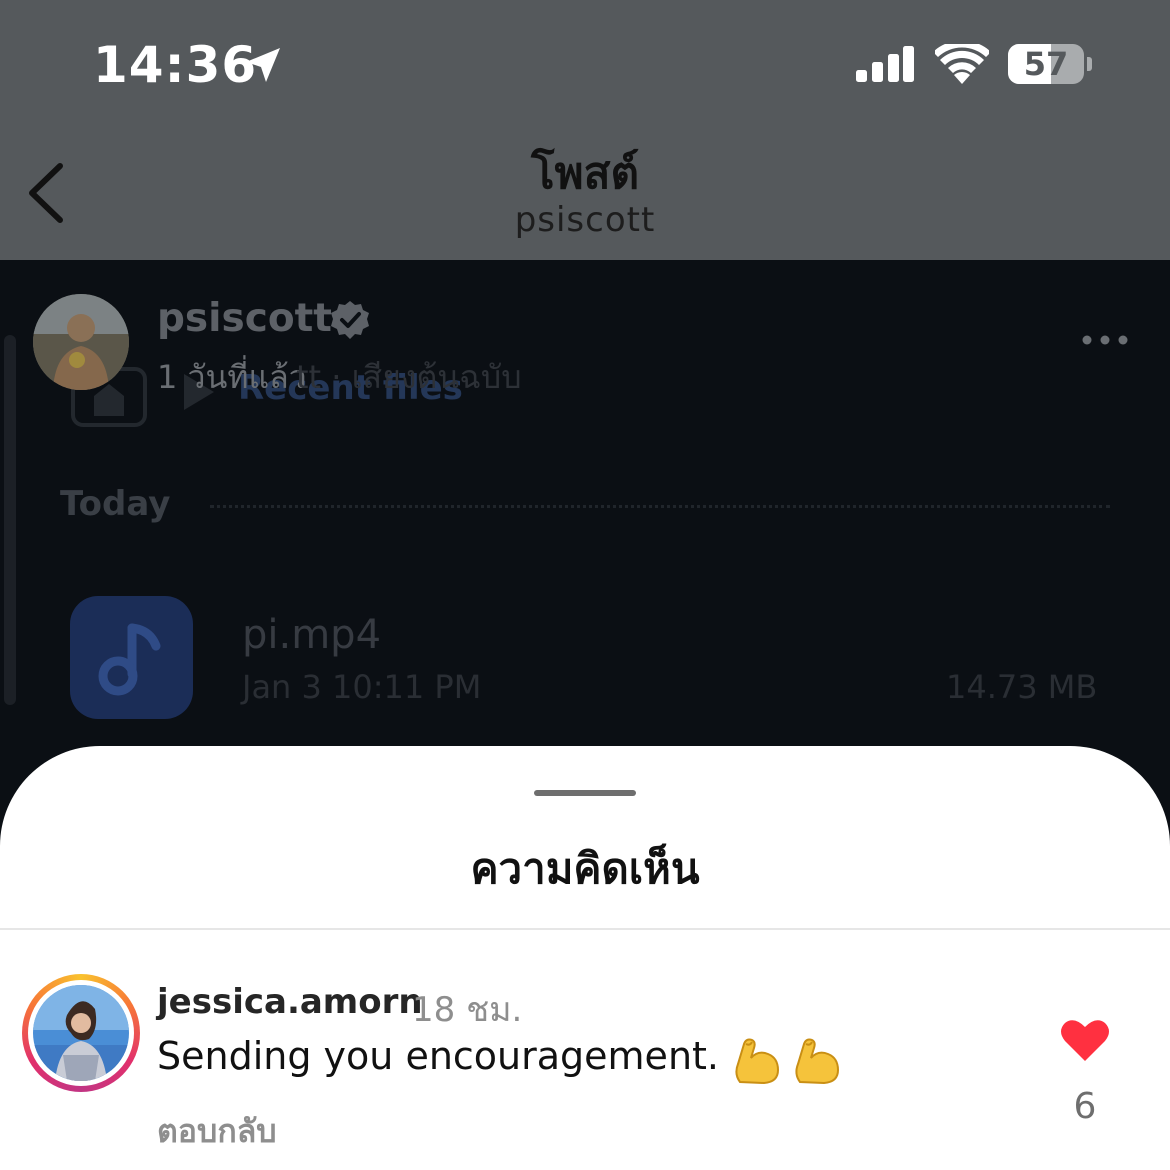 The width and height of the screenshot is (1170, 1170). I want to click on location-arrow-icon, so click(263, 65).